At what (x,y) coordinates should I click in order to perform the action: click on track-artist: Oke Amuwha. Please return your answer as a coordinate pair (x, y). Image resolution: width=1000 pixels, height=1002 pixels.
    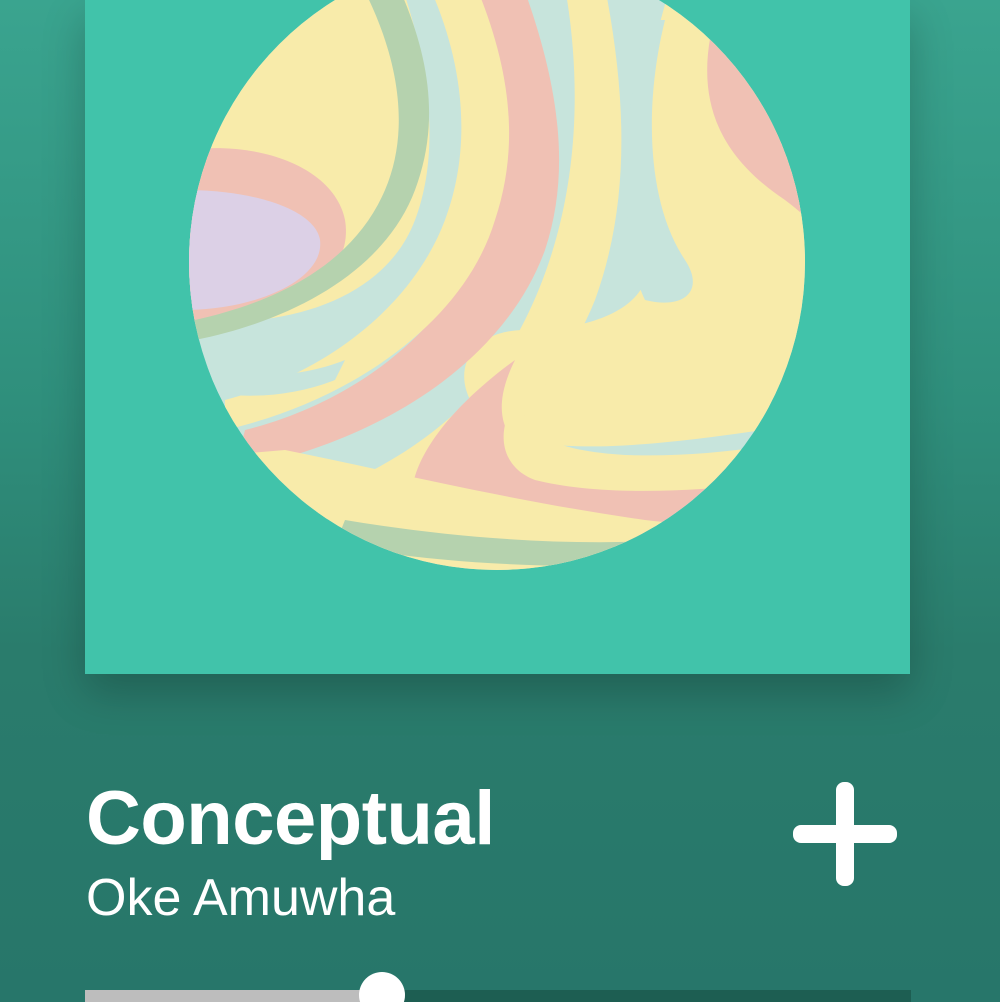
    Looking at the image, I should click on (241, 898).